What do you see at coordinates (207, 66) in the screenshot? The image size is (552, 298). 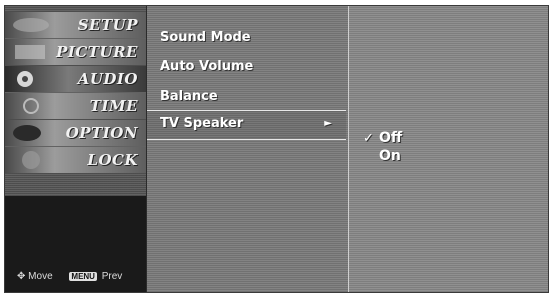 I see `menu-item-label: Auto Volume` at bounding box center [207, 66].